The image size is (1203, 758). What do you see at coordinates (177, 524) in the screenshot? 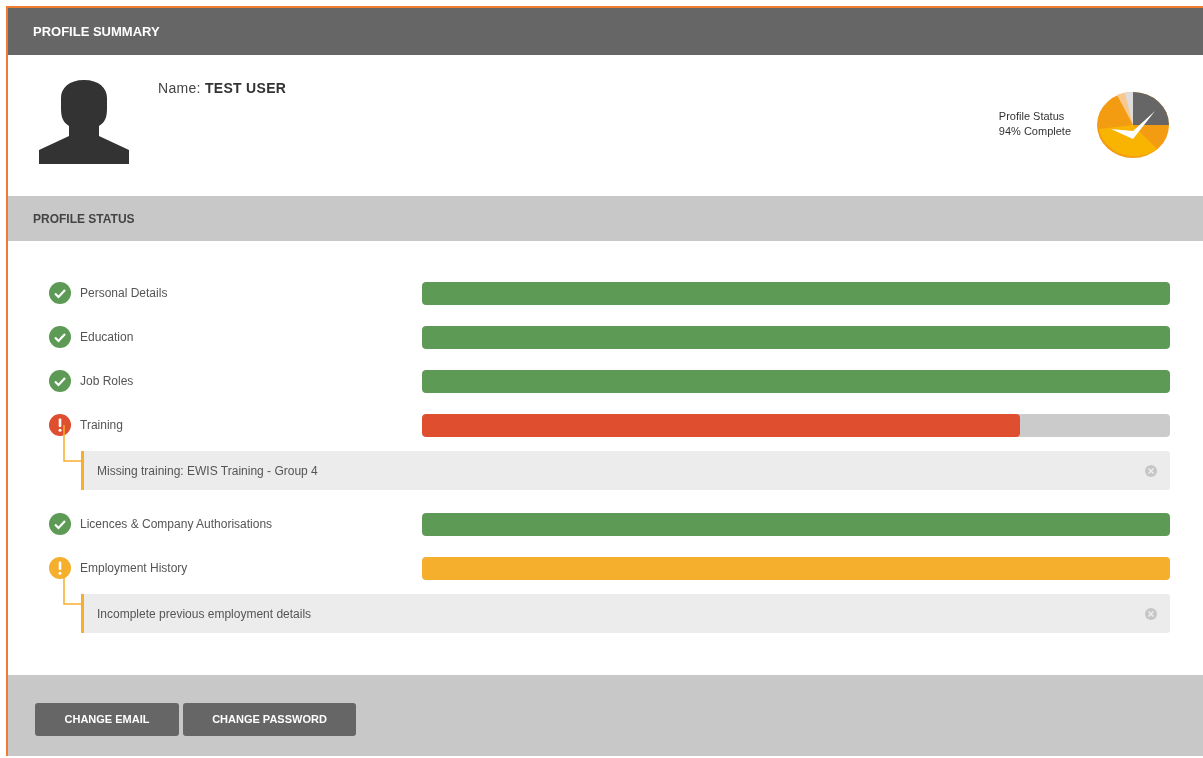
I see `status-label: Licences & Company Authorisations` at bounding box center [177, 524].